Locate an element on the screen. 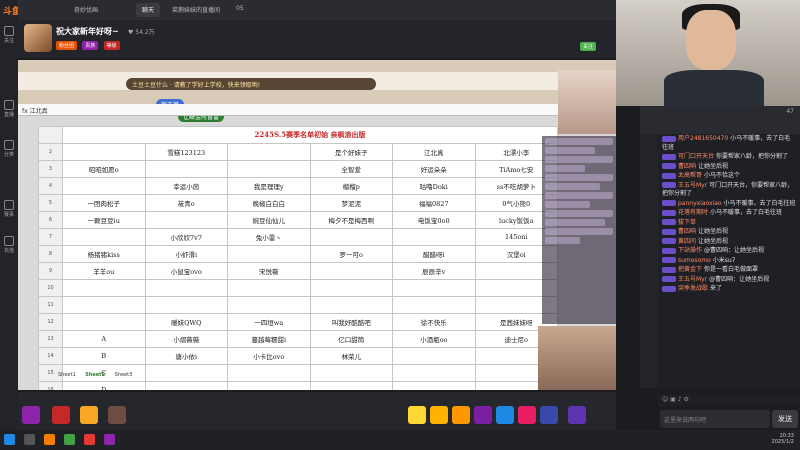  cell: 林荣儿 is located at coordinates (351, 356).